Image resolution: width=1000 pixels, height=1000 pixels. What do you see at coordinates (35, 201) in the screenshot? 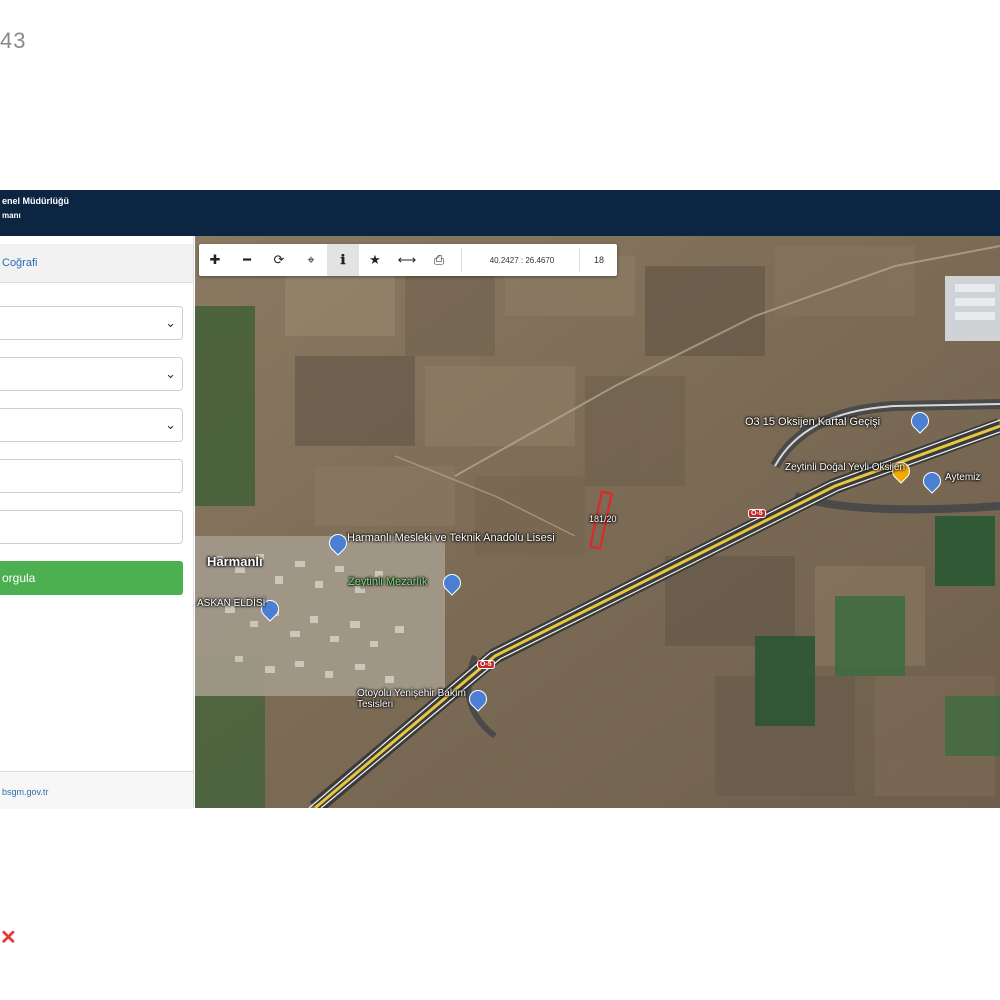
I see `header-title: enel Müdürlüğü` at bounding box center [35, 201].